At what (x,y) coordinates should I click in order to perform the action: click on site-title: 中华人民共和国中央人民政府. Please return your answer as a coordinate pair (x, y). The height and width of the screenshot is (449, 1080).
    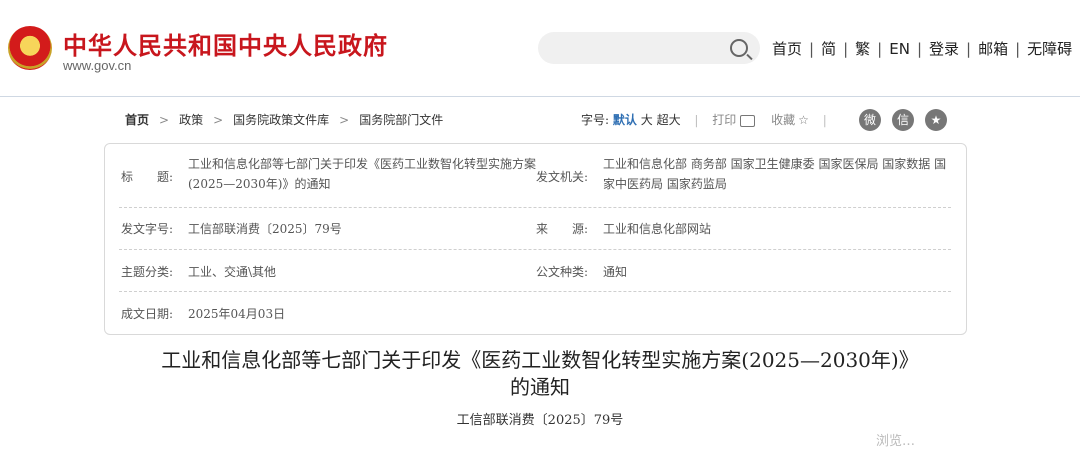
    Looking at the image, I should click on (225, 43).